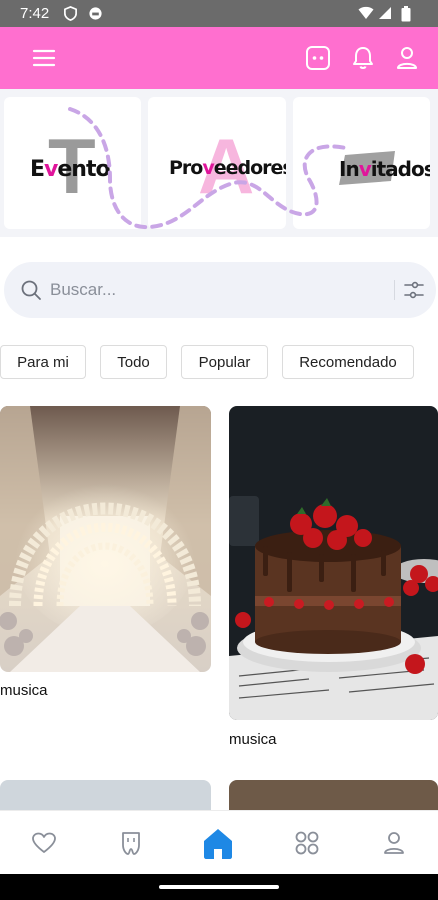 The height and width of the screenshot is (900, 438). What do you see at coordinates (43, 362) in the screenshot?
I see `filter-chip-para-mi: Para mi` at bounding box center [43, 362].